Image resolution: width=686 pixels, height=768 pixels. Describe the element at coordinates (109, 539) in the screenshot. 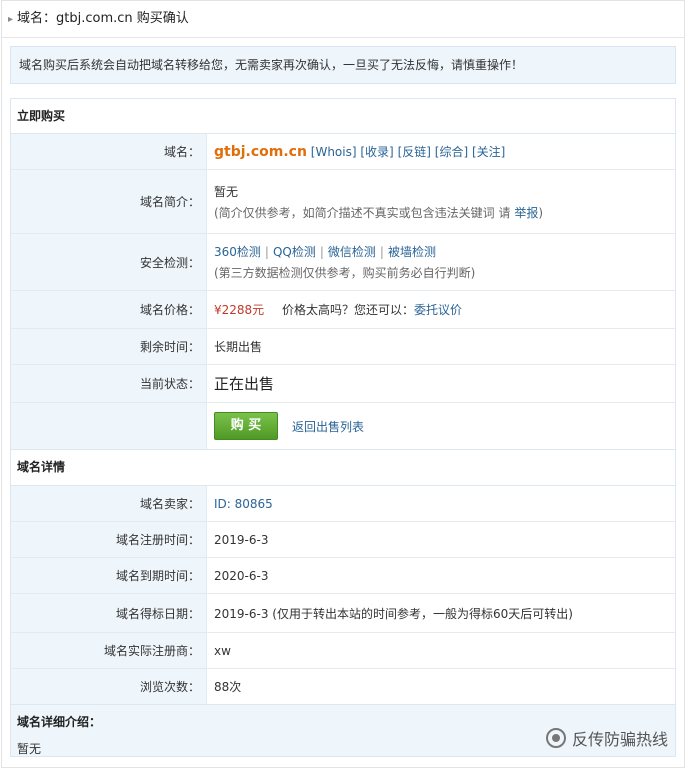

I see `reg-date-label: 域名注册时间：` at that location.